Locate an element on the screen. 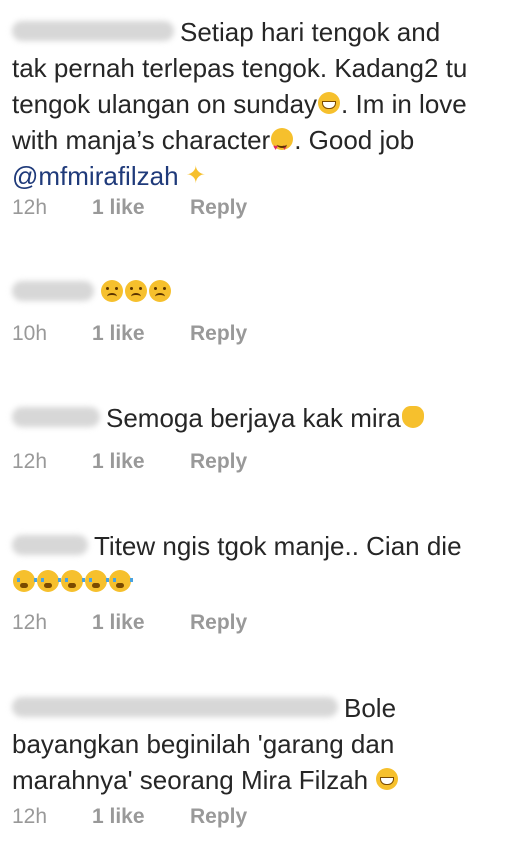  comment-text: Semoga berjaya kak mira is located at coordinates (262, 418).